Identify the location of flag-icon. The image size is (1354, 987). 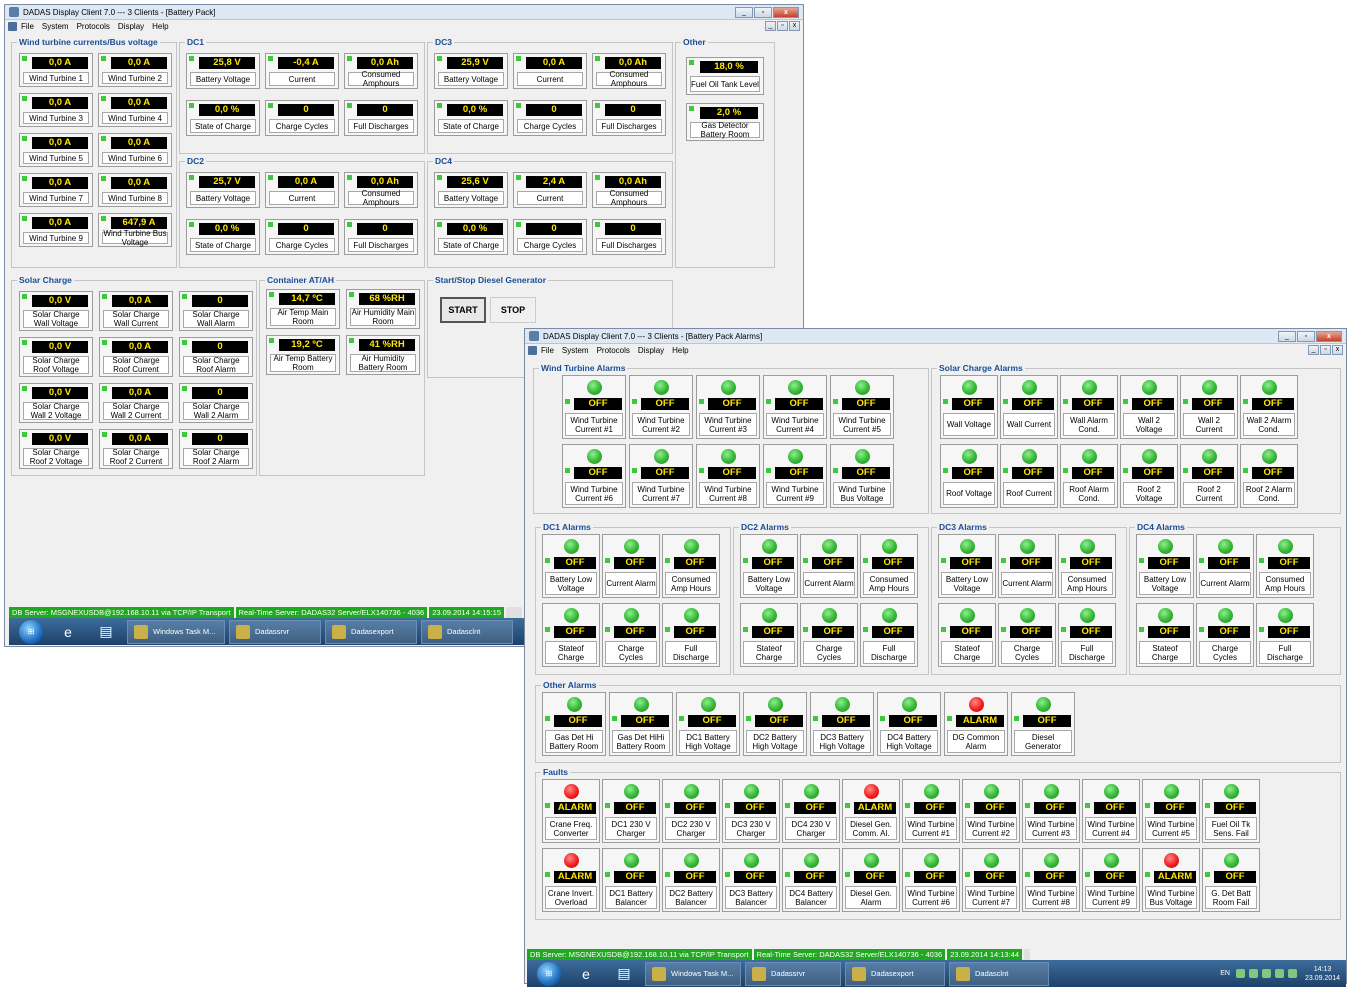
(1292, 973).